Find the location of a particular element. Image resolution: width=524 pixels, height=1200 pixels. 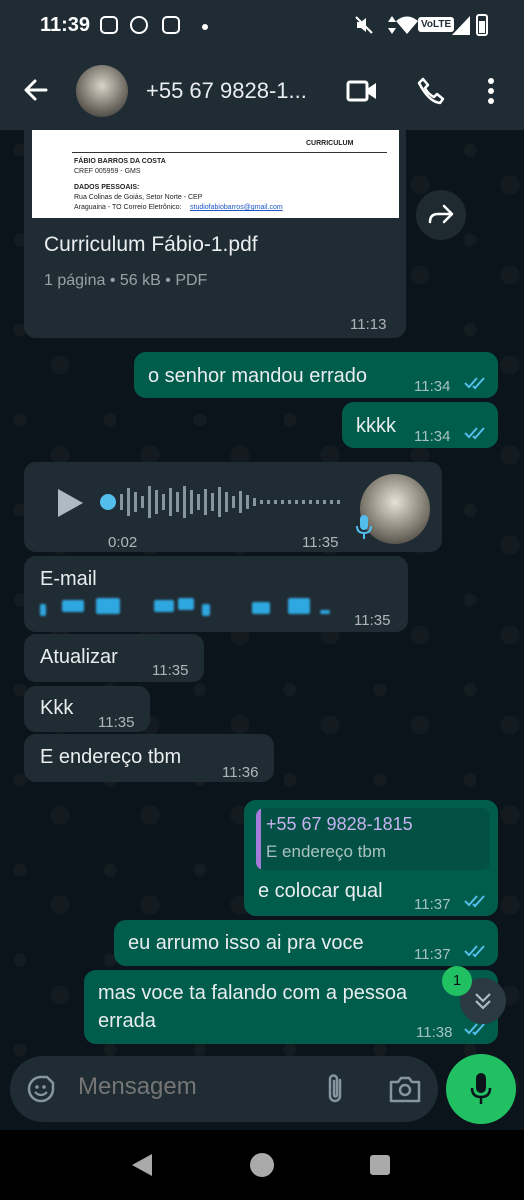

message-text: e colocar qual is located at coordinates (320, 891).